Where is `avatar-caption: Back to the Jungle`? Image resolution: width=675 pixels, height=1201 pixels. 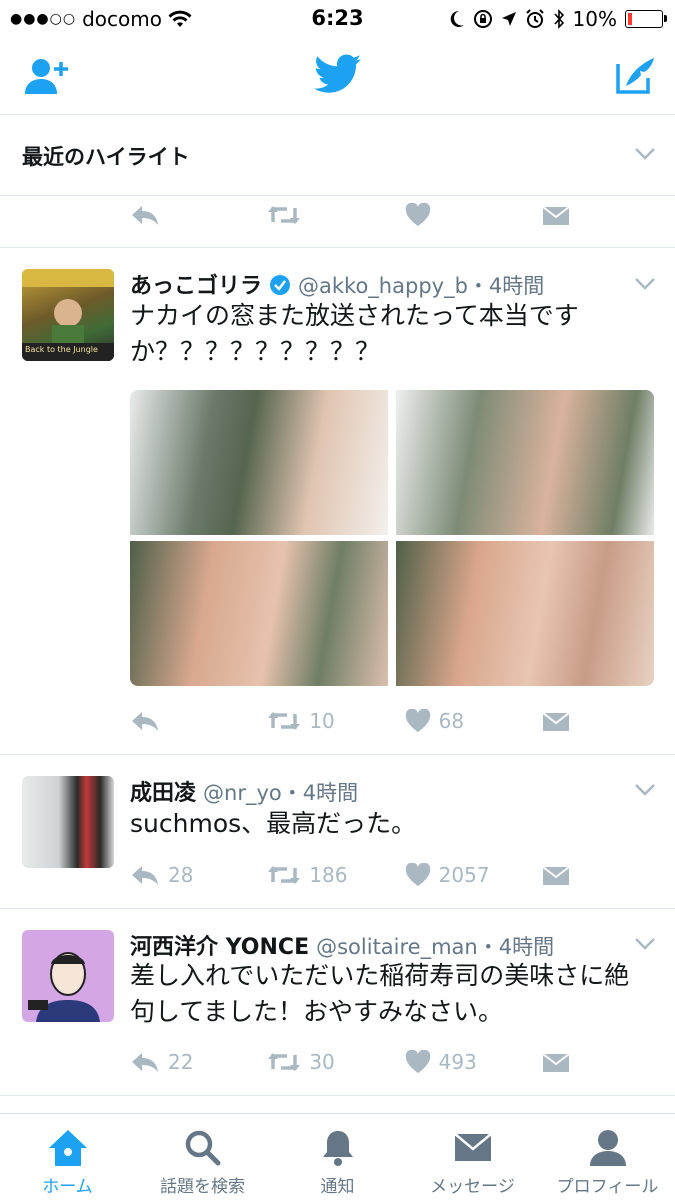
avatar-caption: Back to the Jungle is located at coordinates (61, 349).